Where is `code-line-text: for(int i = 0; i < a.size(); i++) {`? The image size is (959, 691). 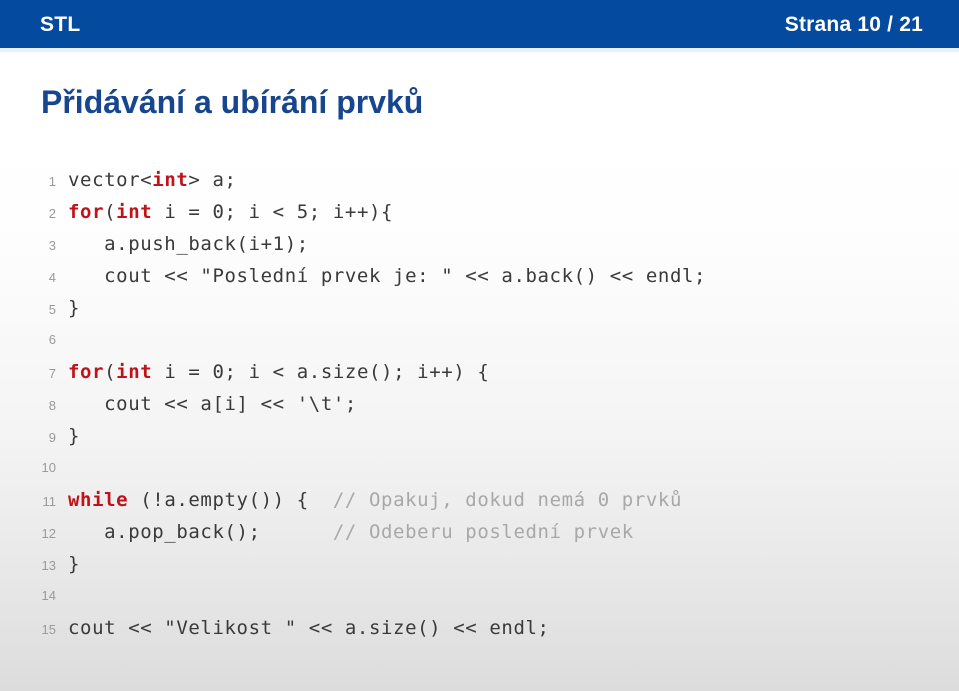 code-line-text: for(int i = 0; i < a.size(); i++) { is located at coordinates (278, 372).